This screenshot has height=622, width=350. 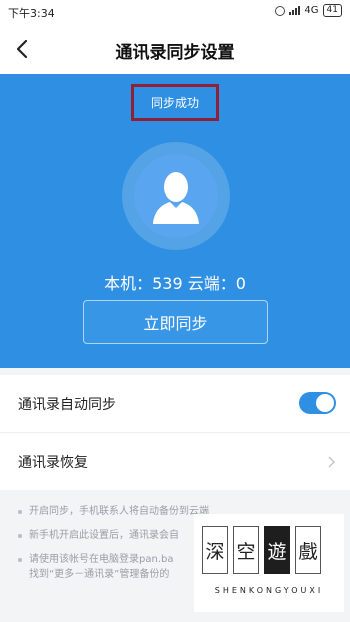 What do you see at coordinates (280, 10) in the screenshot?
I see `alarm-icon` at bounding box center [280, 10].